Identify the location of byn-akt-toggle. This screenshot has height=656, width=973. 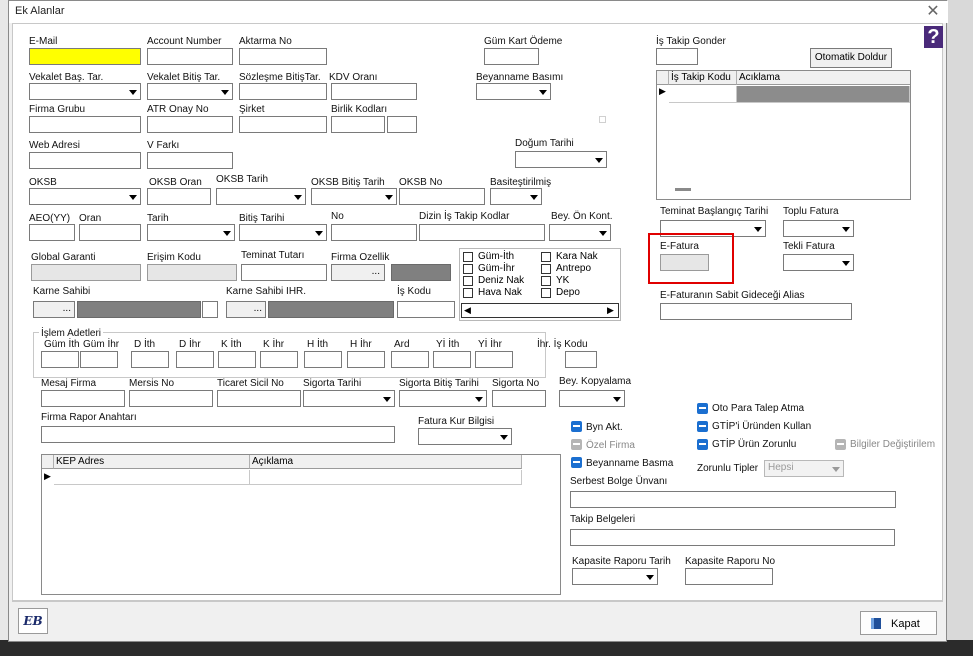
(576, 426).